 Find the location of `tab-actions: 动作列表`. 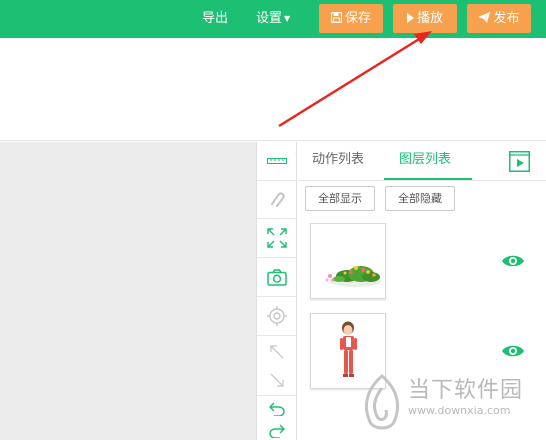

tab-actions: 动作列表 is located at coordinates (338, 160).